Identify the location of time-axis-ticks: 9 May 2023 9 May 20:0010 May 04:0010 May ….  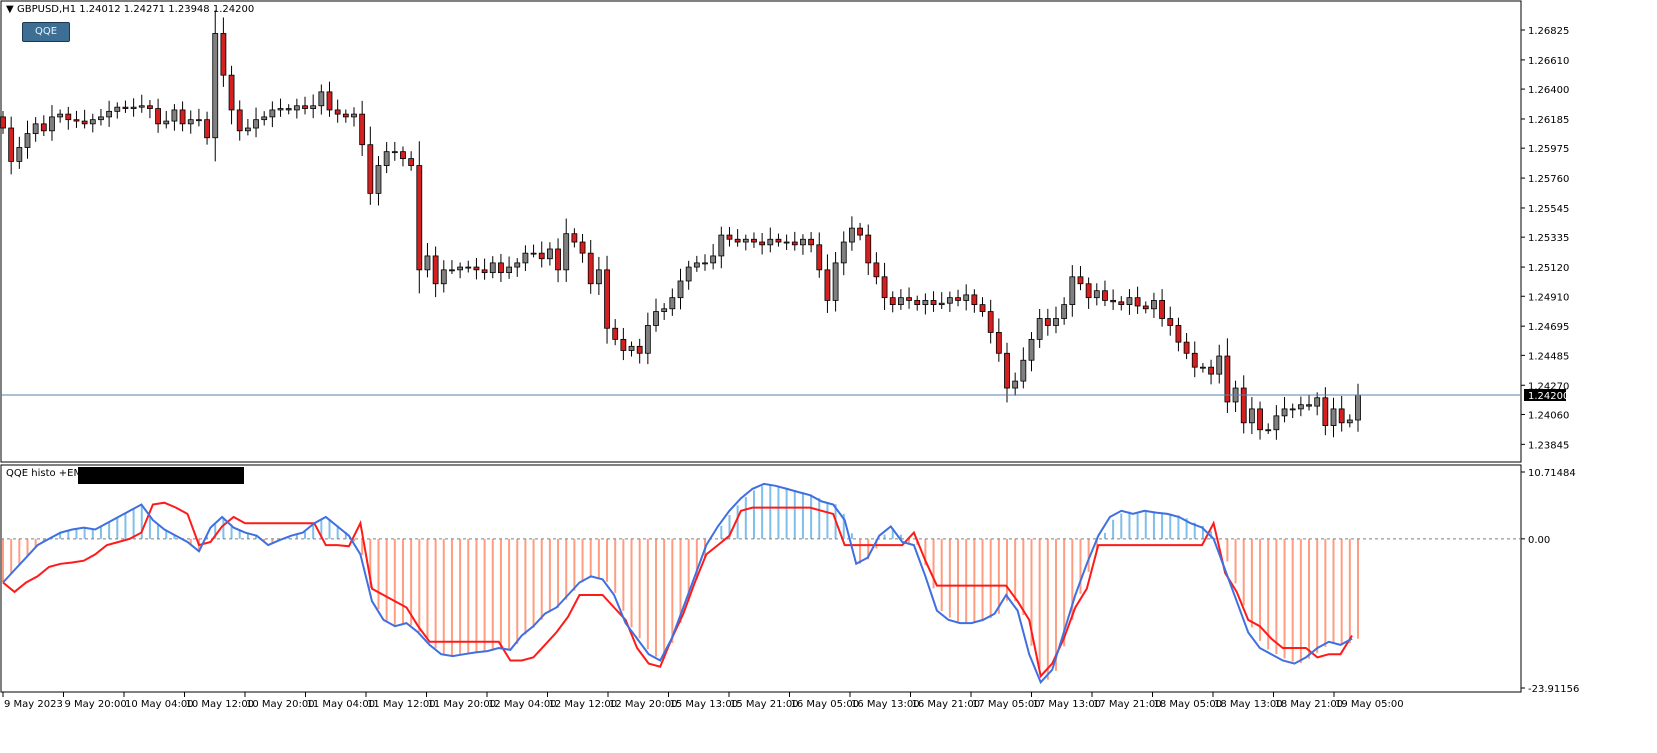
(703, 701).